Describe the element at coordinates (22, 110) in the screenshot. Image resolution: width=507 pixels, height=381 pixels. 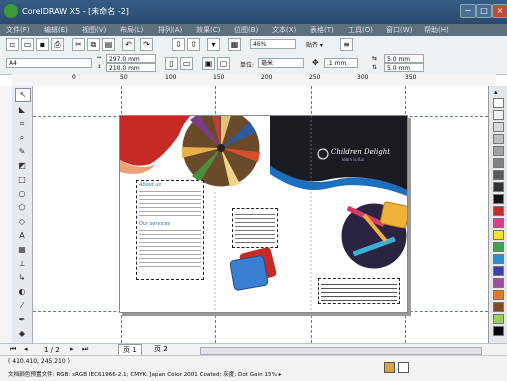
I see `shape-tool-icon: ◣` at that location.